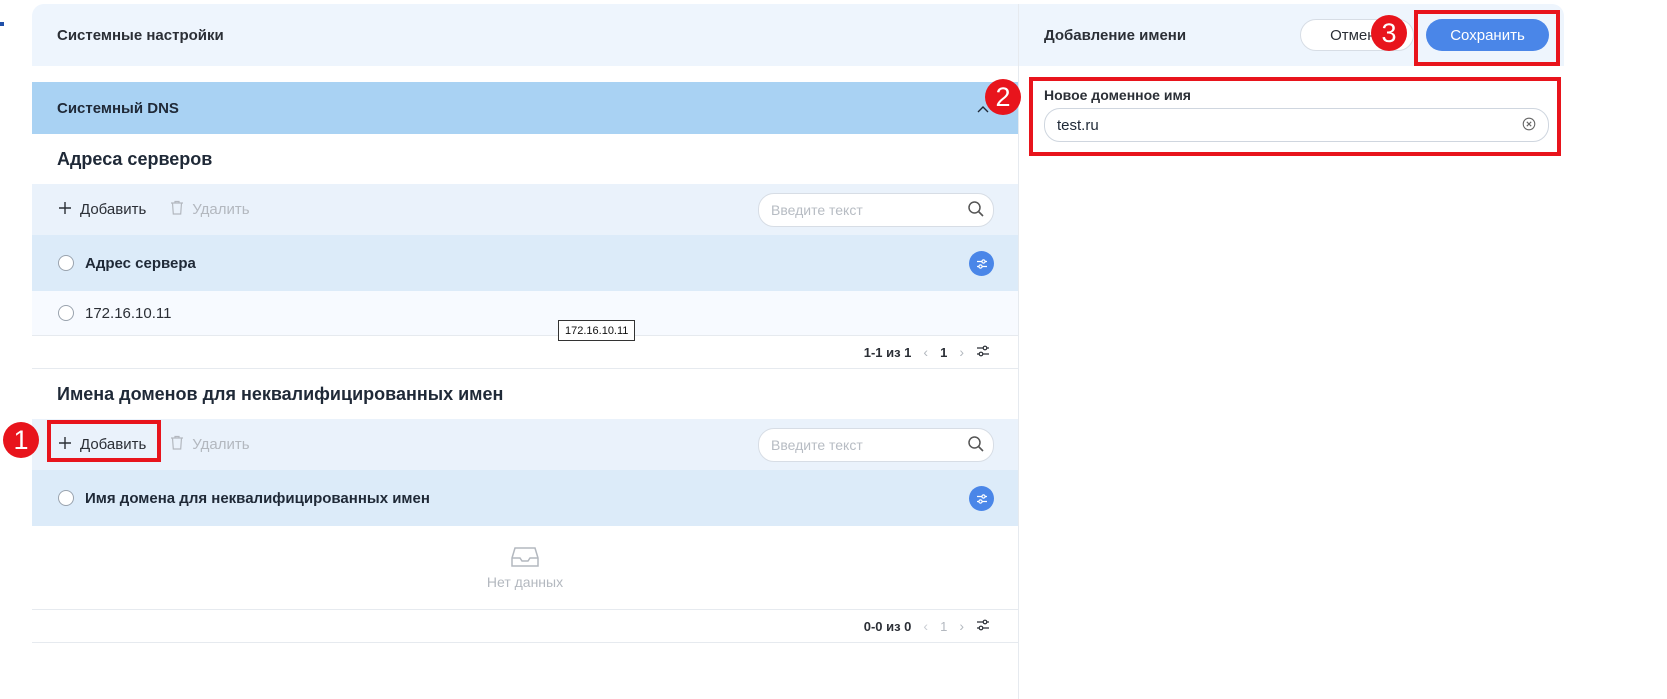 Image resolution: width=1667 pixels, height=699 pixels. I want to click on field-label: Новое доменное имя, so click(1117, 95).